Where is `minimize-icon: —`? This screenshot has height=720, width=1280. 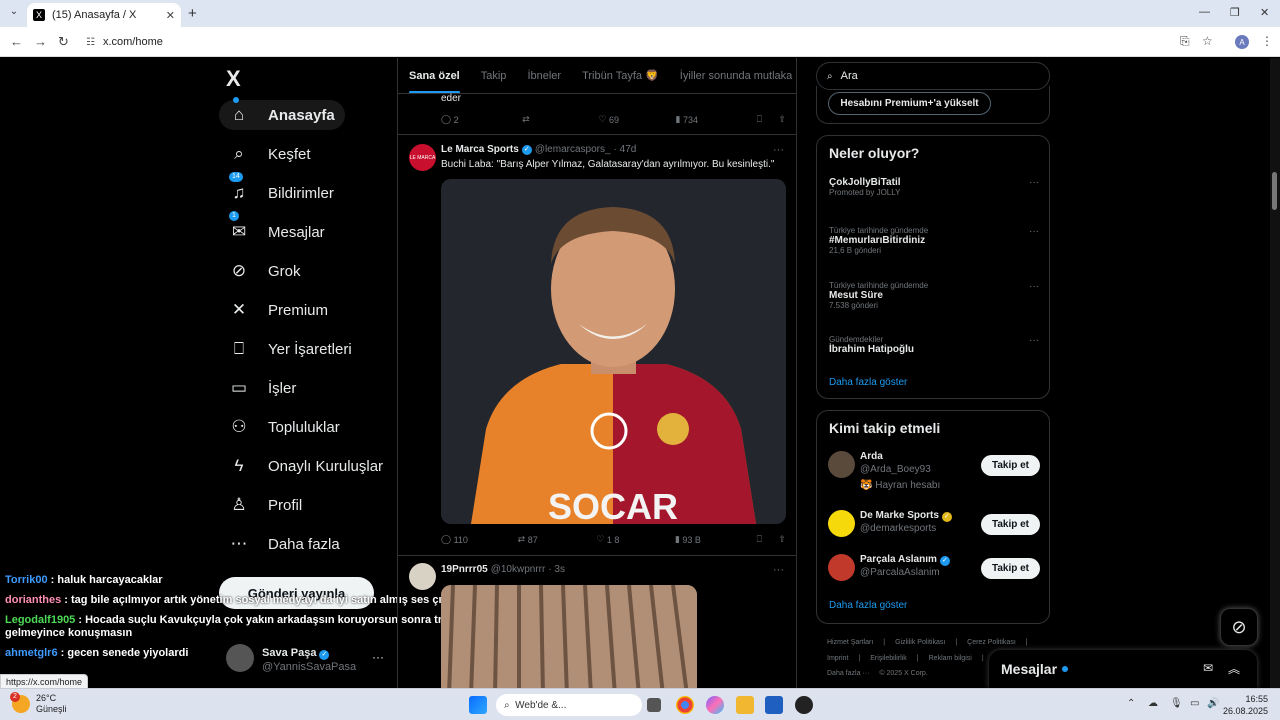
minimize-icon: — is located at coordinates (1204, 12).